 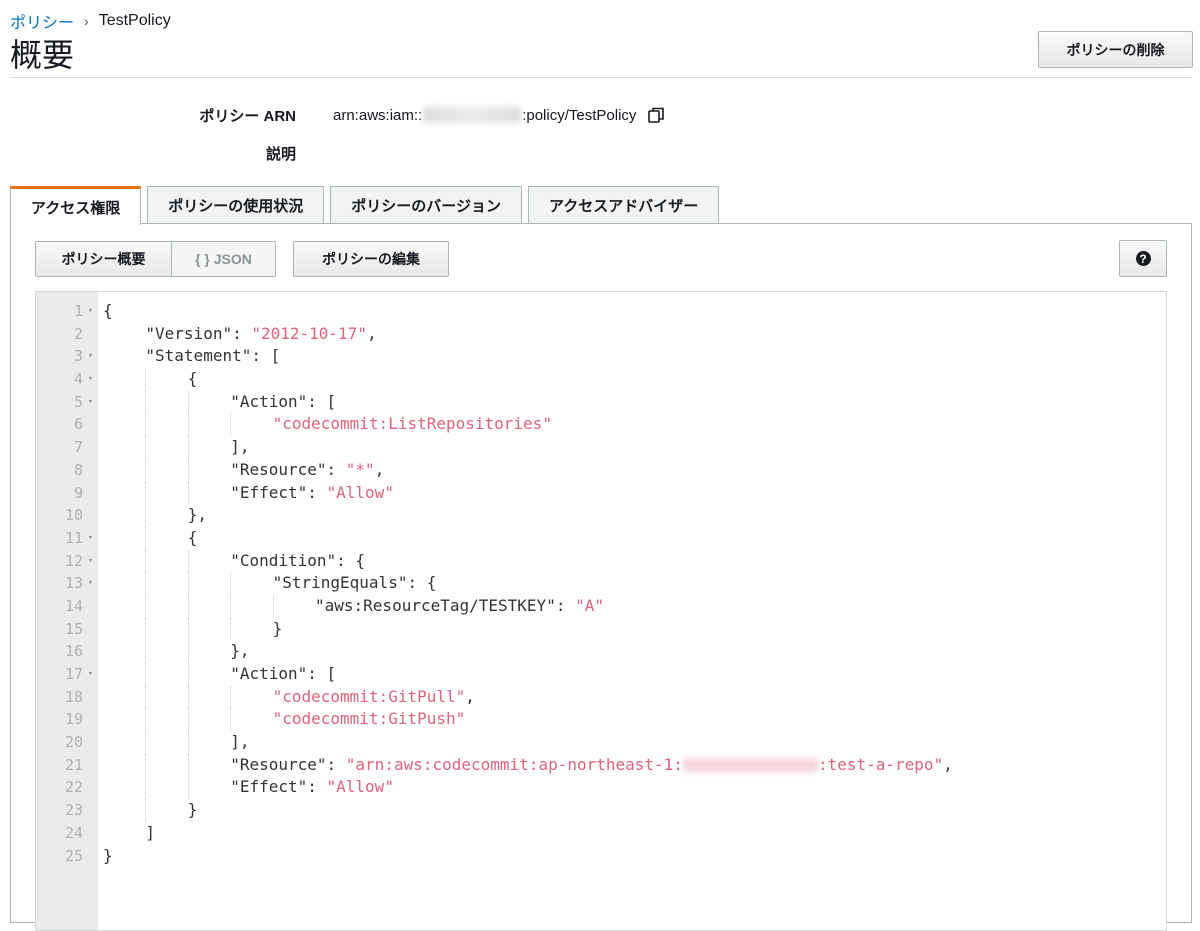 I want to click on code-line: 8 "Resource": "*",, so click(x=601, y=470).